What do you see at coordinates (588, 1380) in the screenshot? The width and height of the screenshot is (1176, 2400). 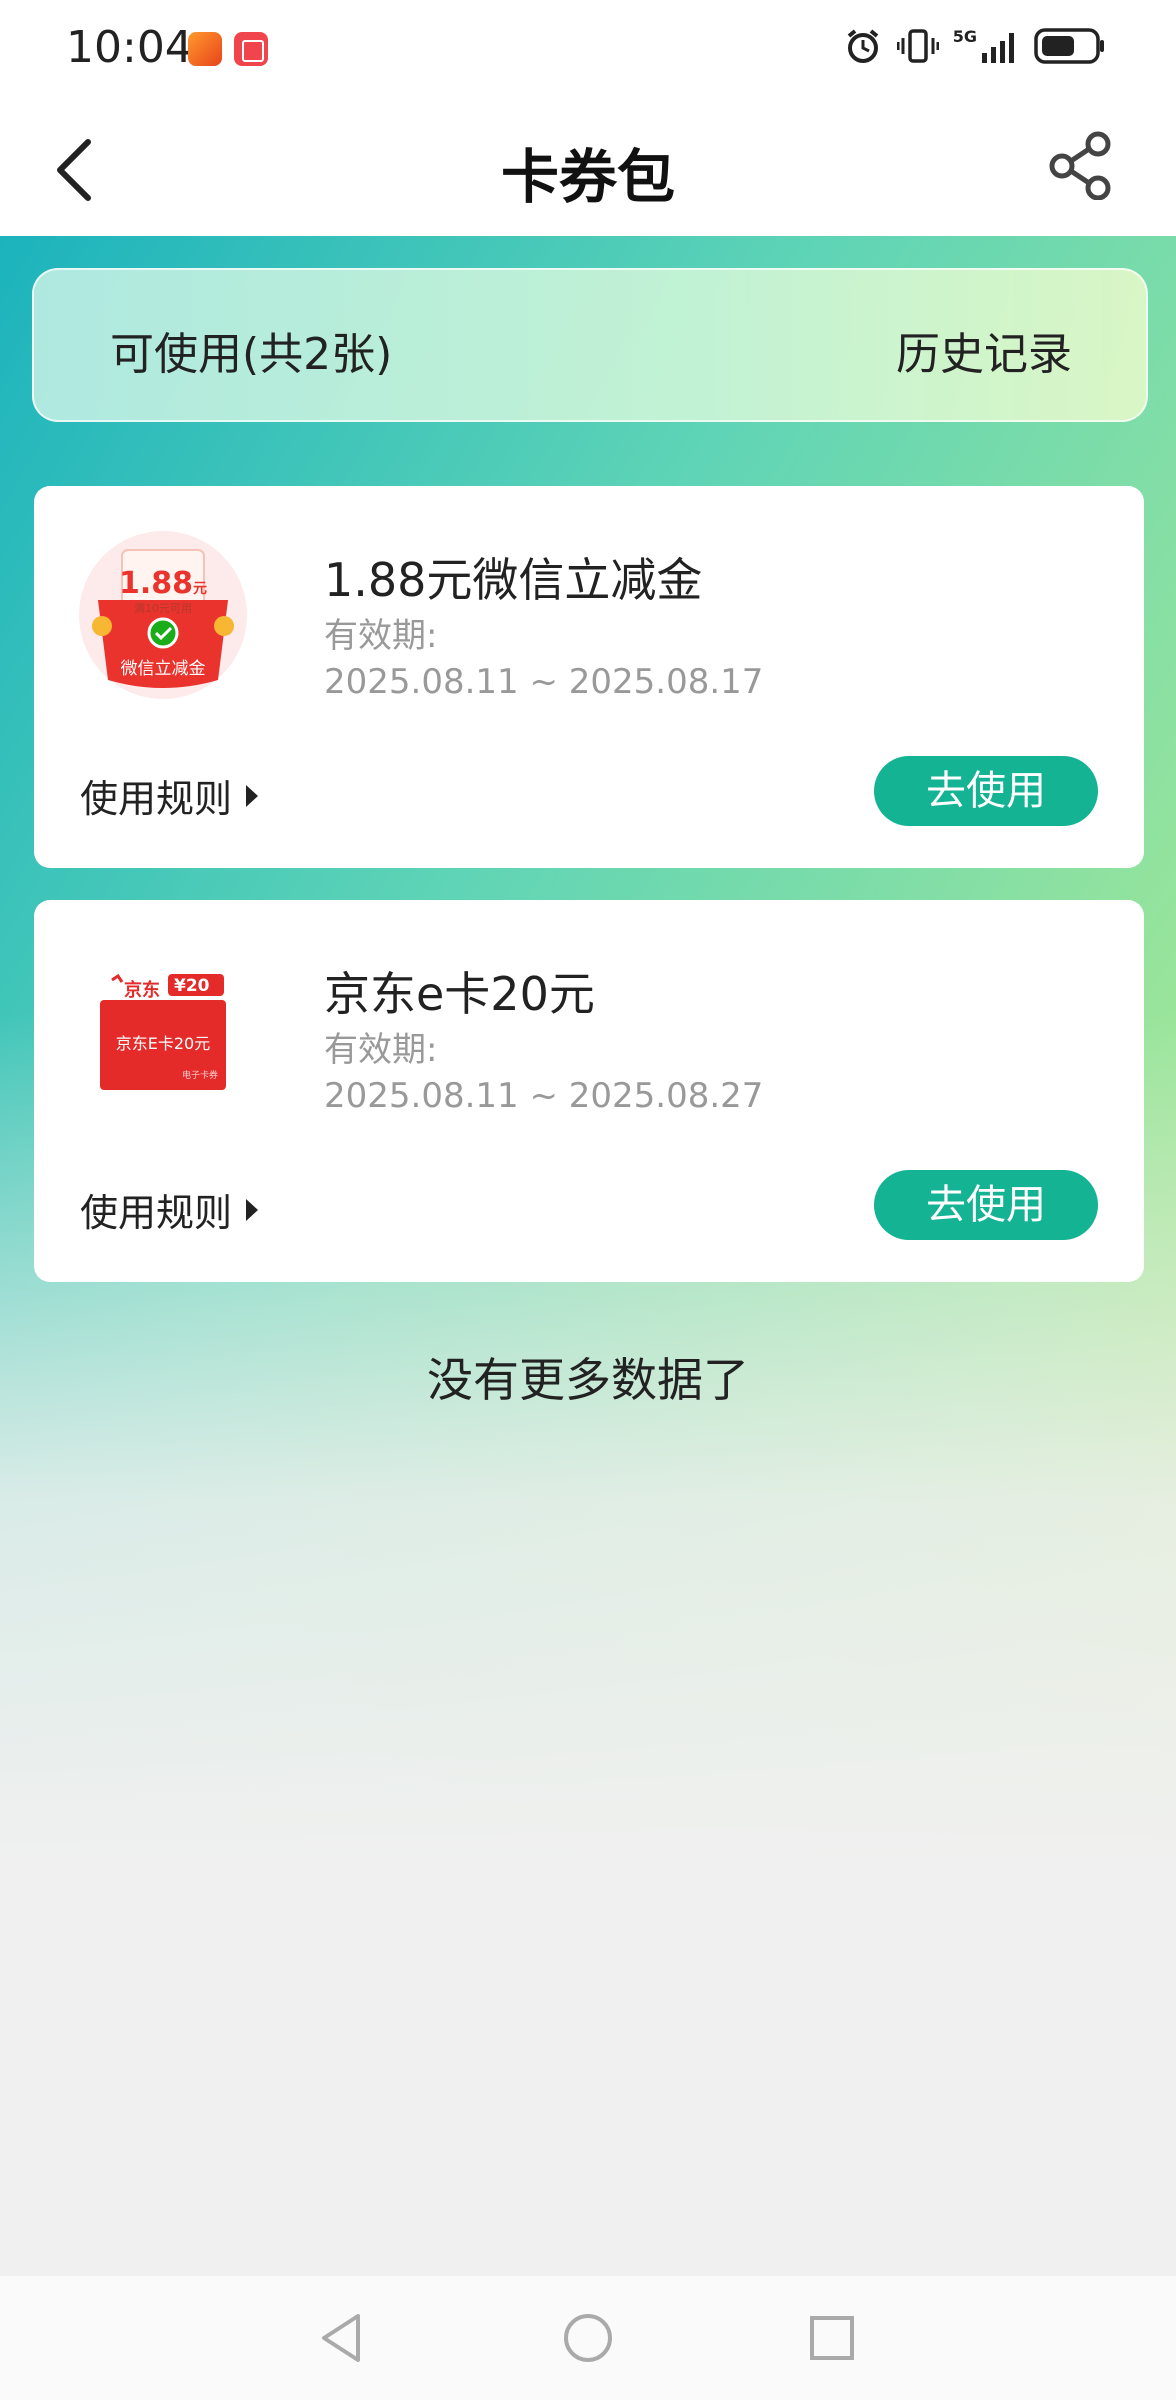 I see `no-more-data-text: 没有更多数据了` at bounding box center [588, 1380].